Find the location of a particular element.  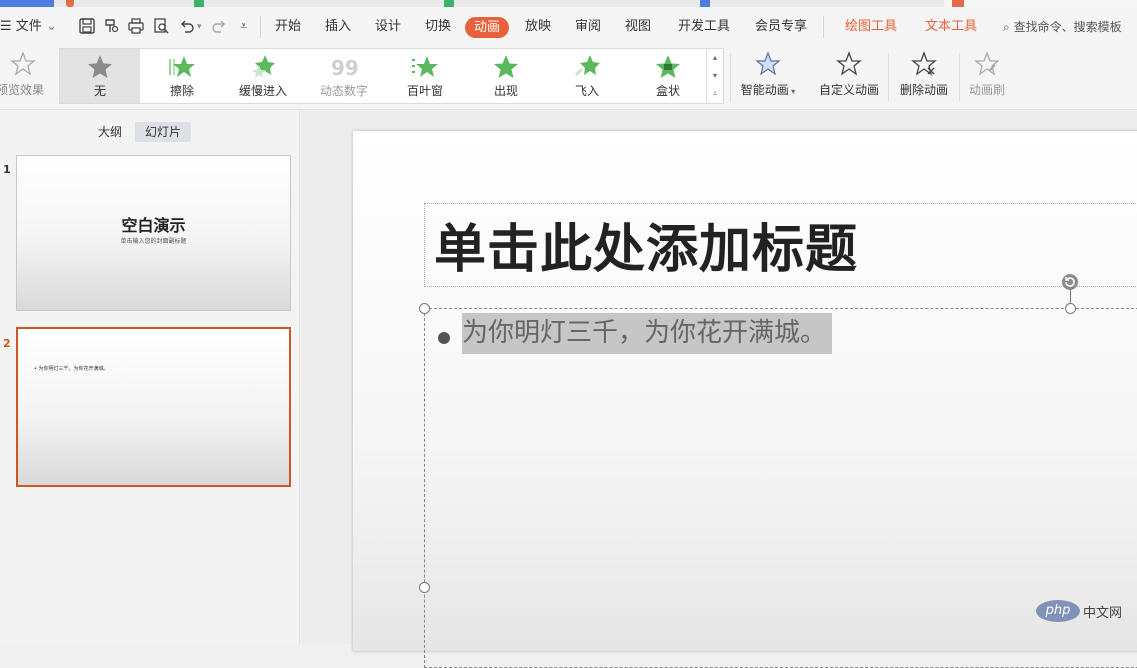

tab-transition: 切换 is located at coordinates (438, 27).